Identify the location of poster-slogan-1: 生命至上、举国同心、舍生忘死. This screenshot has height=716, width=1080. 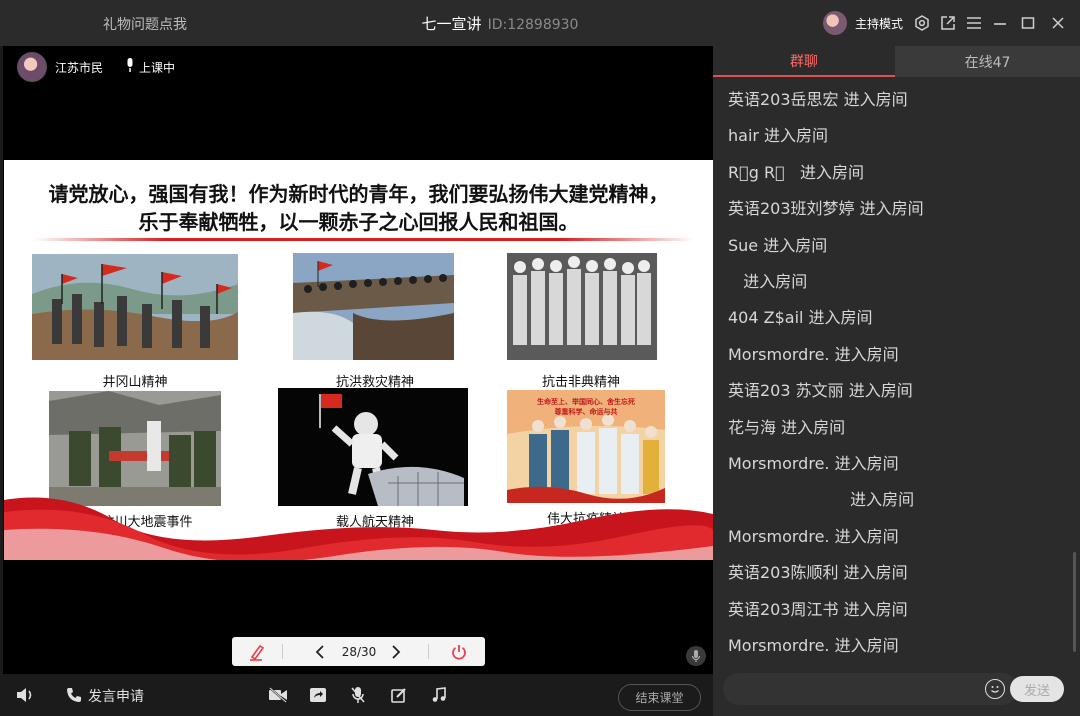
(586, 402).